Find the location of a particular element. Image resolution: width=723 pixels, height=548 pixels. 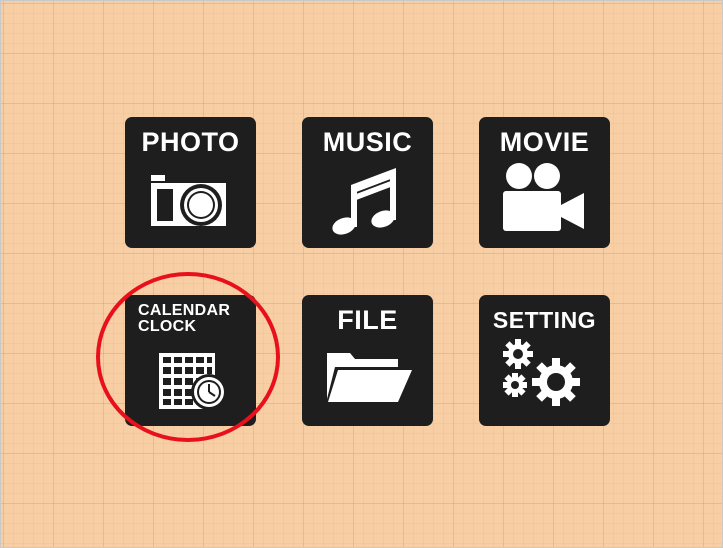

file-tile: FILE is located at coordinates (367, 360).